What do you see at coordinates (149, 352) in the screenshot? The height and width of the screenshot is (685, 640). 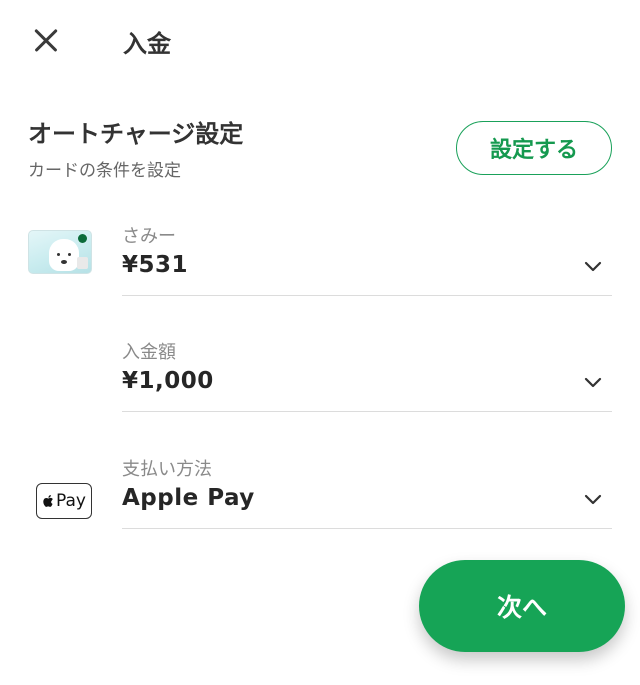 I see `amount-label: 入金額` at bounding box center [149, 352].